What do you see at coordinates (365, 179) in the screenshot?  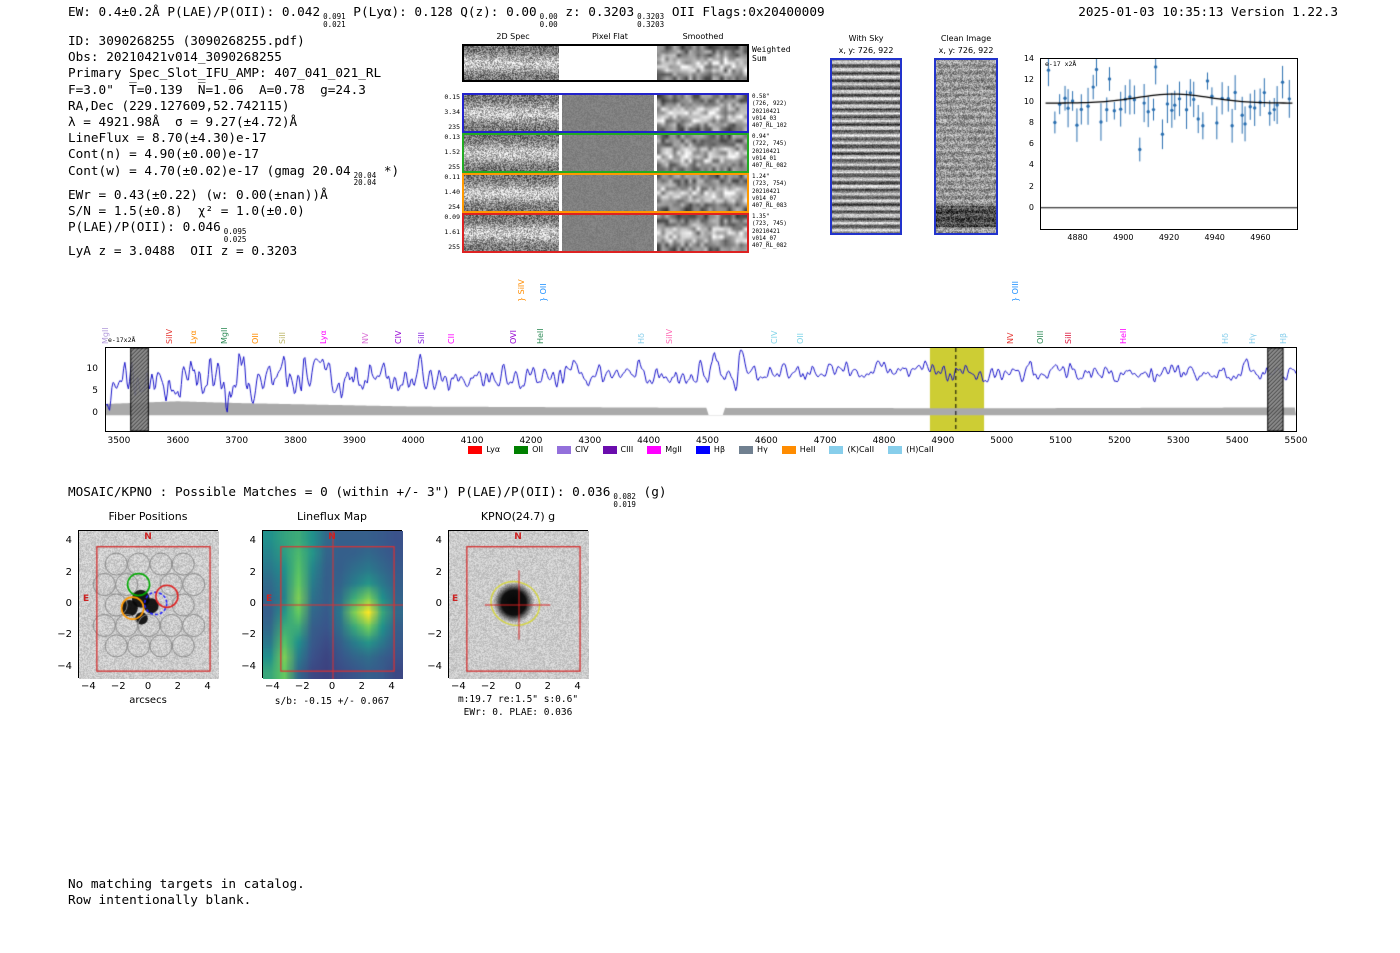 I see `stacked-limits: 20.04 20.04` at bounding box center [365, 179].